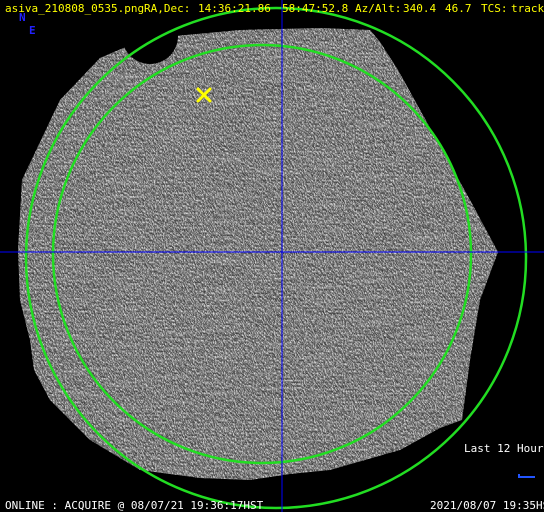  Describe the element at coordinates (504, 448) in the screenshot. I see `time-range-label: Last 12 Hours` at that location.